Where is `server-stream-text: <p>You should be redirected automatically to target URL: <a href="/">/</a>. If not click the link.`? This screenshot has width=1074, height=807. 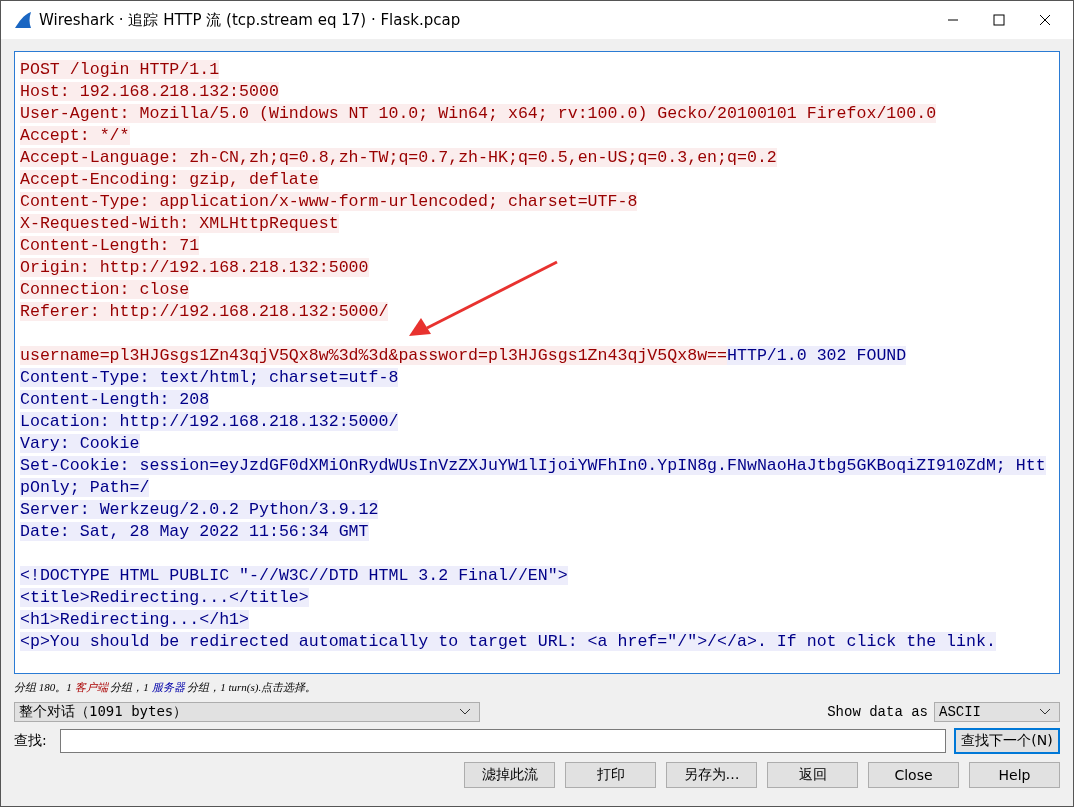
server-stream-text: <p>You should be redirected automatically to target URL: <a href="/">/</a>. If not click the link. is located at coordinates (508, 641).